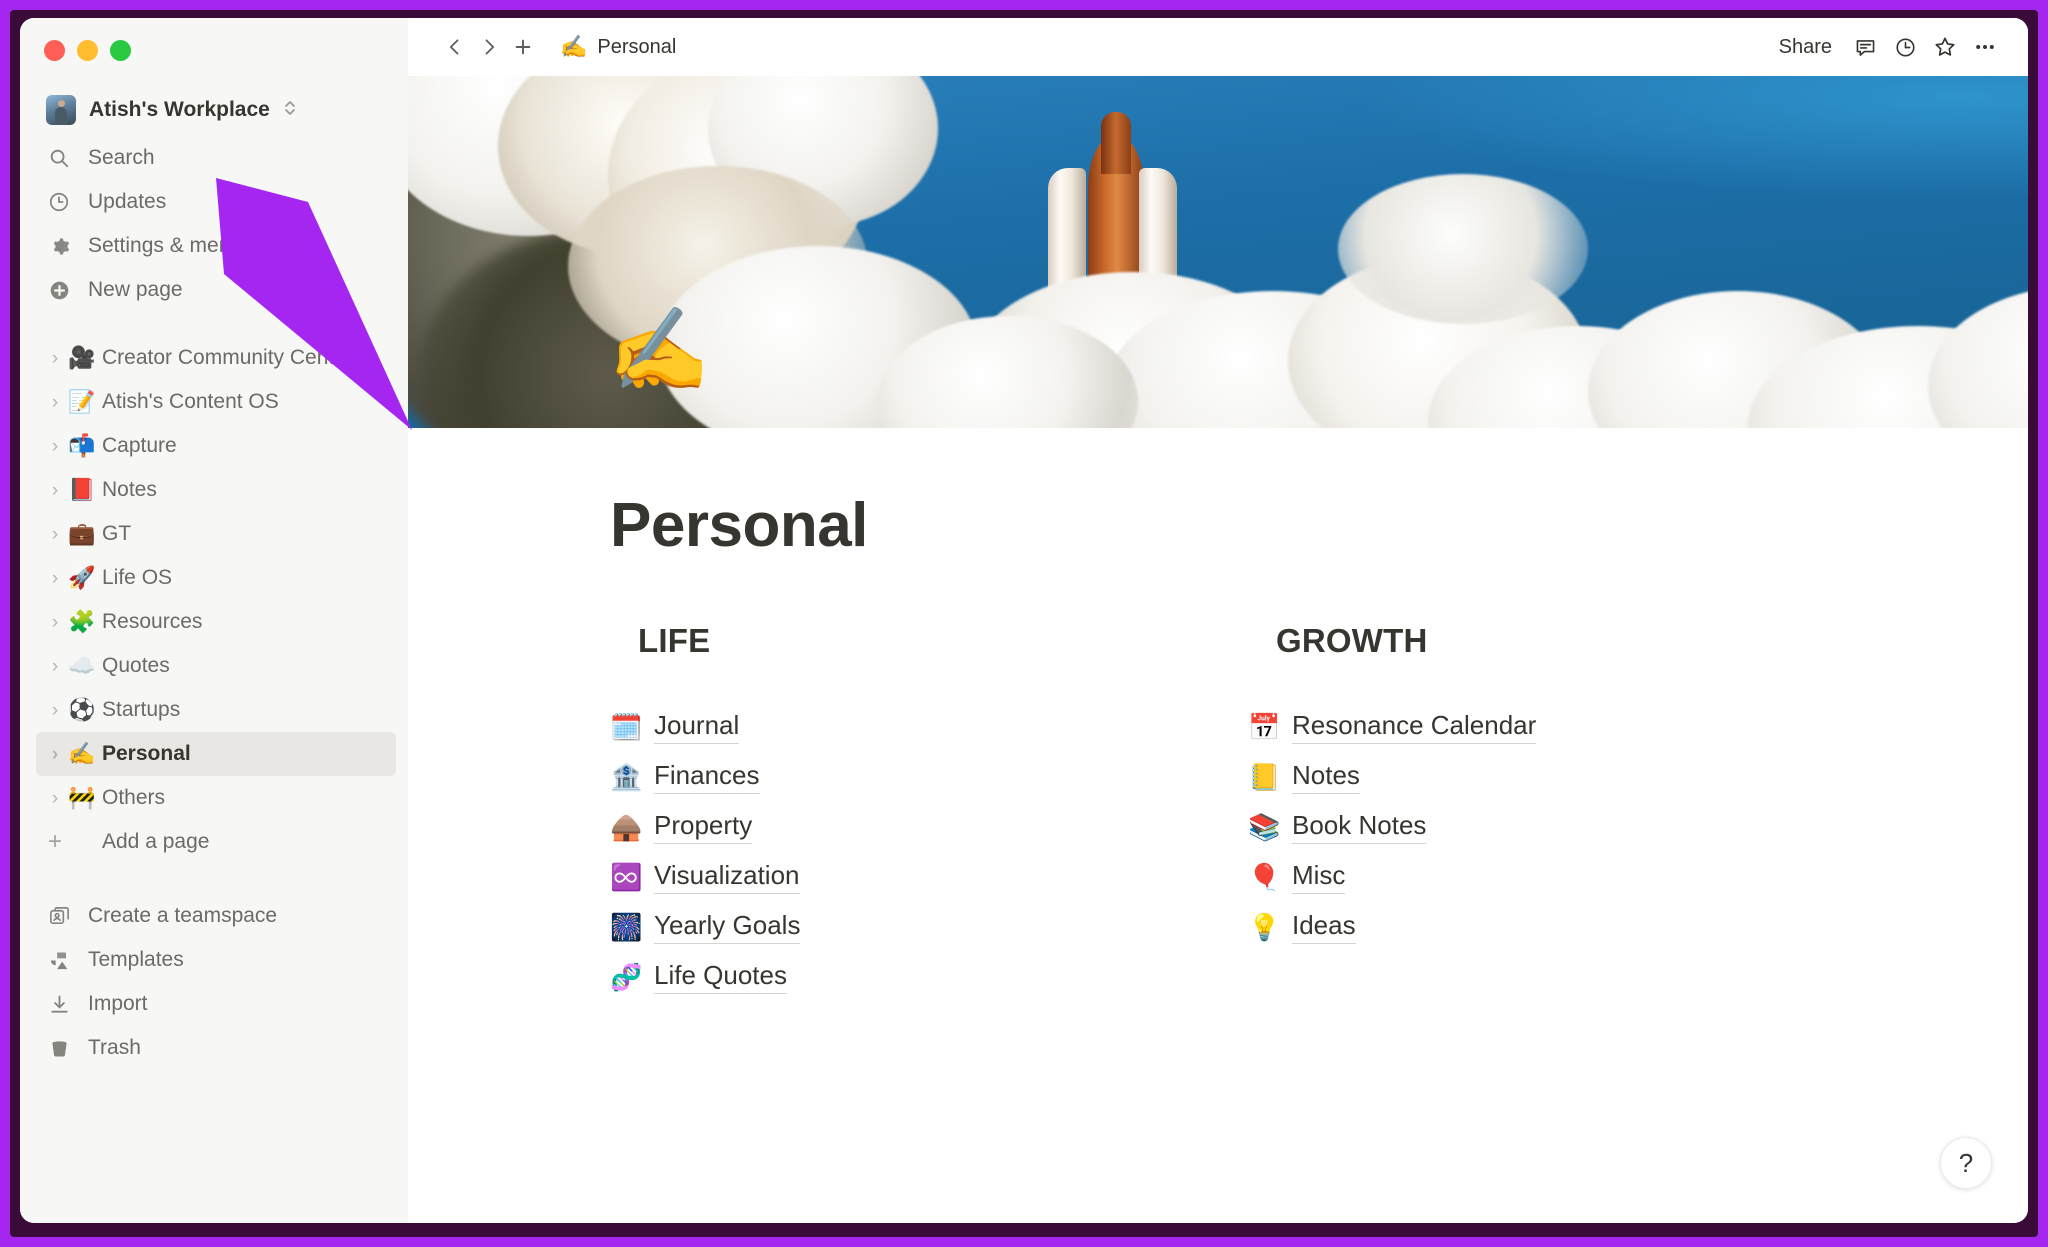 Image resolution: width=2048 pixels, height=1247 pixels. What do you see at coordinates (216, 754) in the screenshot?
I see `sidebar-page-personal: › ✍️ Personal` at bounding box center [216, 754].